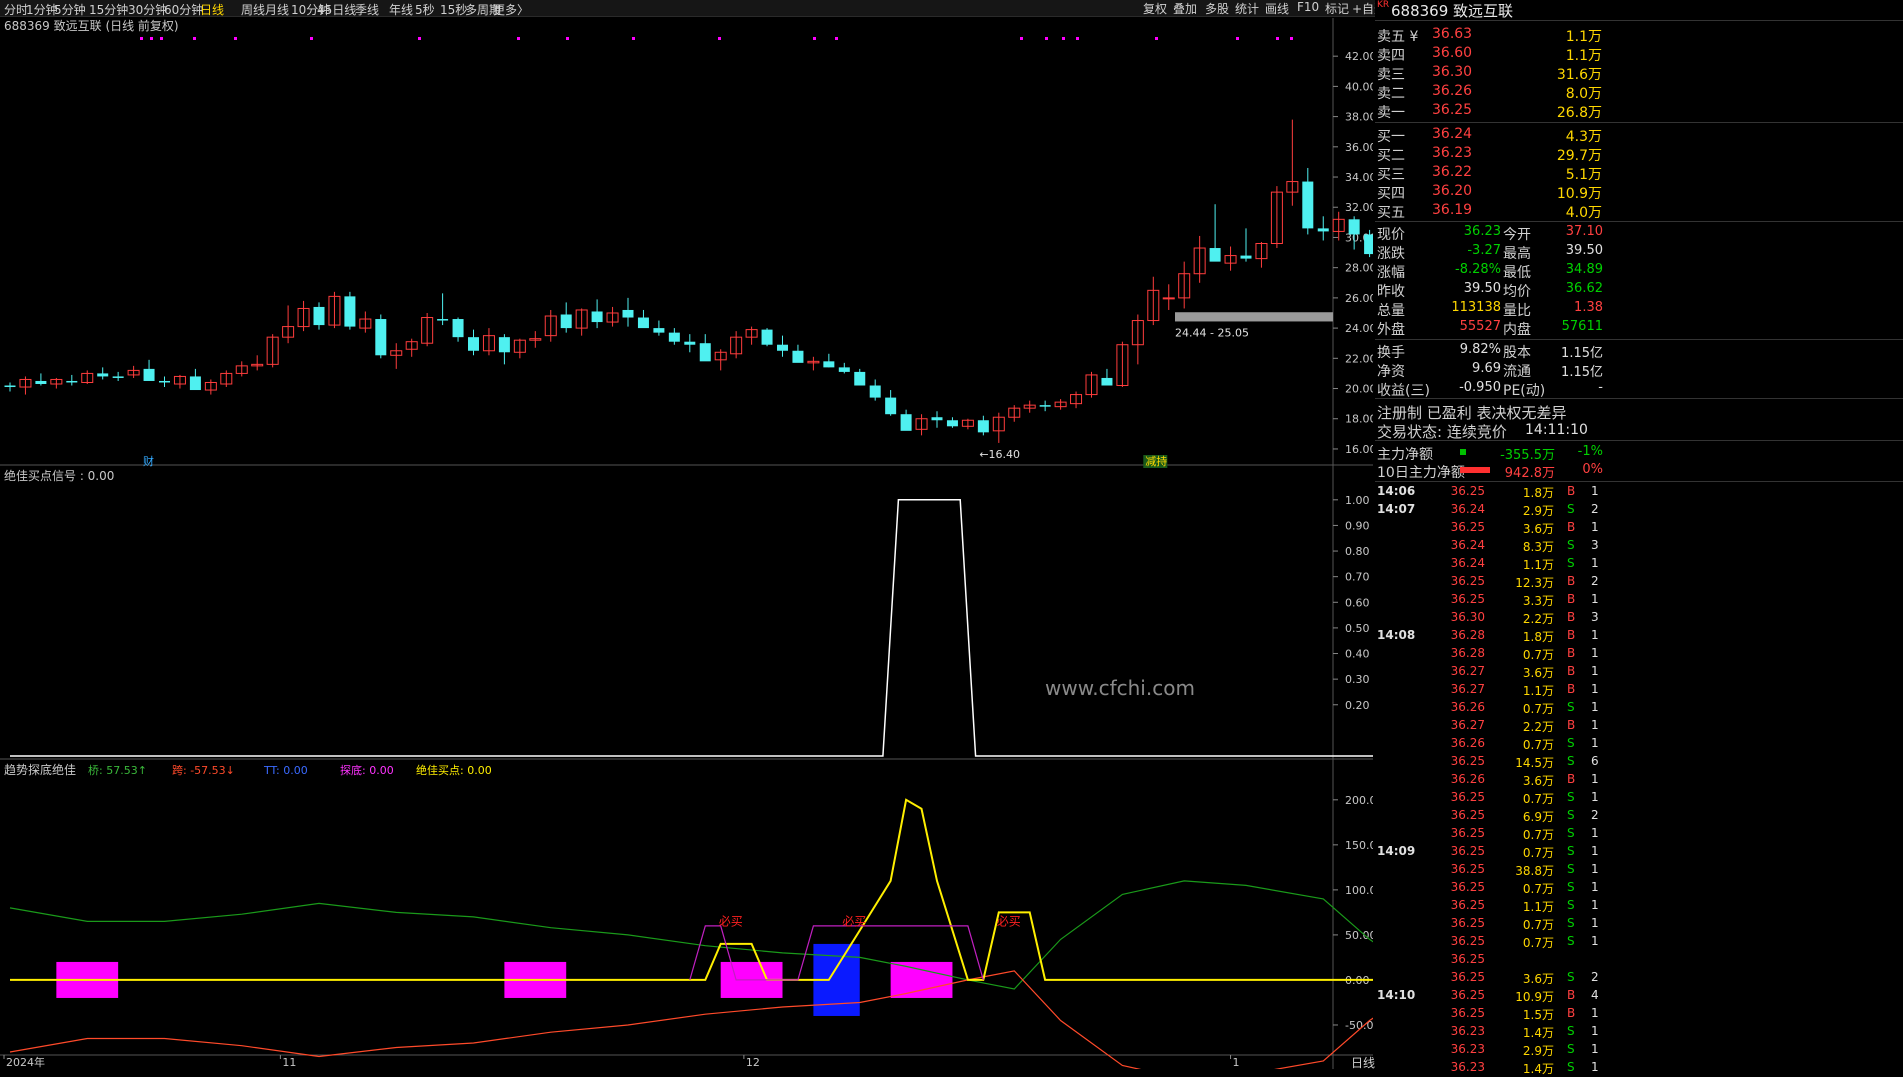 Image resolution: width=1903 pixels, height=1077 pixels. Describe the element at coordinates (1534, 871) in the screenshot. I see `tick-volume: 38.8万` at that location.